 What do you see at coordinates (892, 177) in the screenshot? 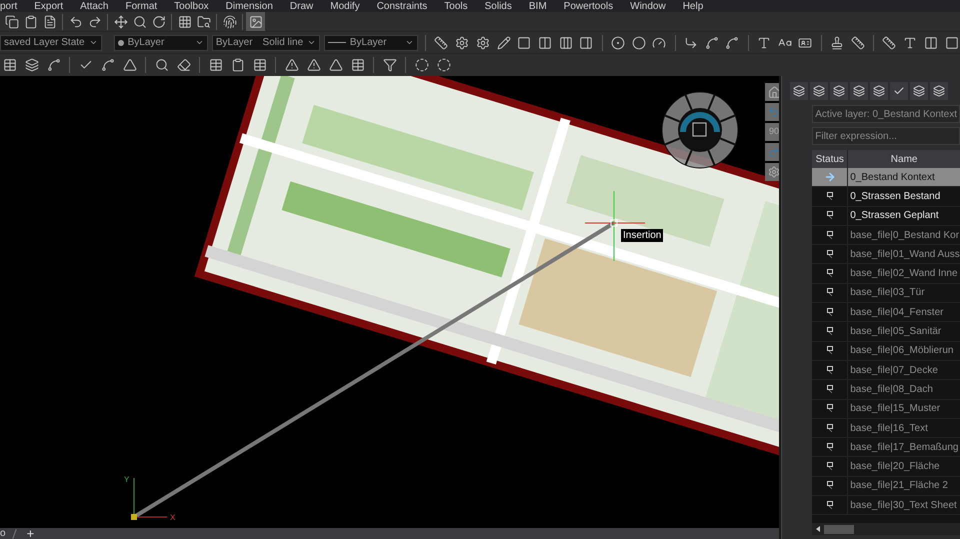
I see `layer-name: 0_Bestand Kontext` at bounding box center [892, 177].